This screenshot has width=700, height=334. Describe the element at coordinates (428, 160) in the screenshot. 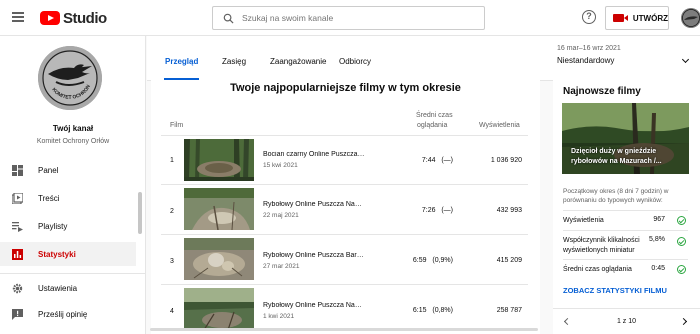

I see `time-value: 7:44` at that location.